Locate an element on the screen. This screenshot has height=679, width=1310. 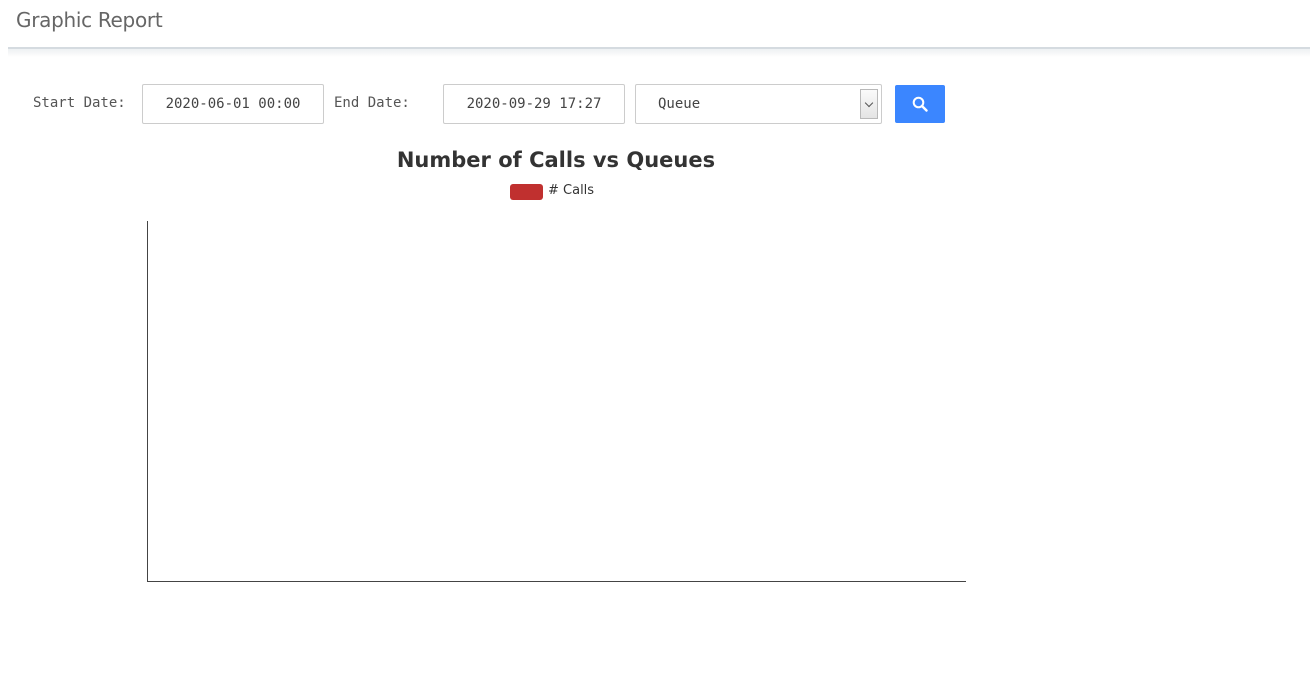
header-divider is located at coordinates (659, 52).